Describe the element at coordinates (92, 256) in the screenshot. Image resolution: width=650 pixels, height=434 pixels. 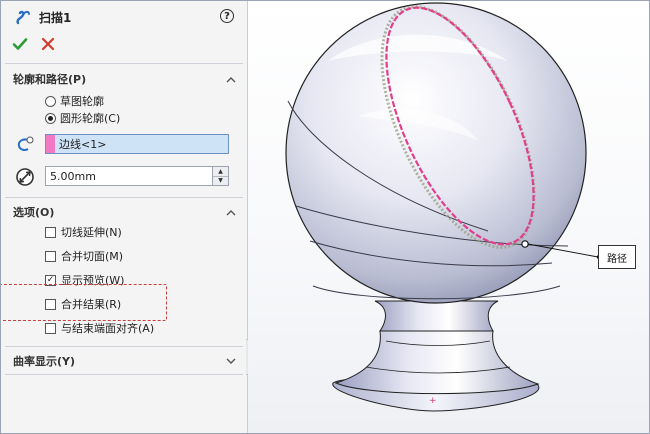
I see `checkbox-label: 合并切面(M)` at that location.